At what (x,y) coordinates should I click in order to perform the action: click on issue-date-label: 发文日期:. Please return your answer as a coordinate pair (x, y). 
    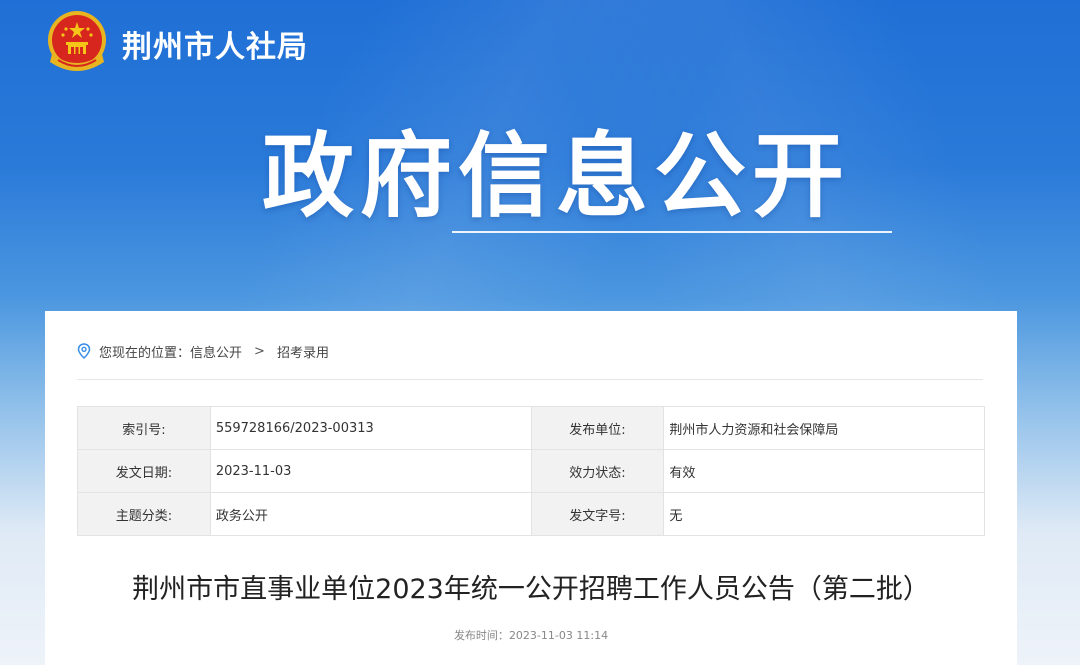
    Looking at the image, I should click on (144, 471).